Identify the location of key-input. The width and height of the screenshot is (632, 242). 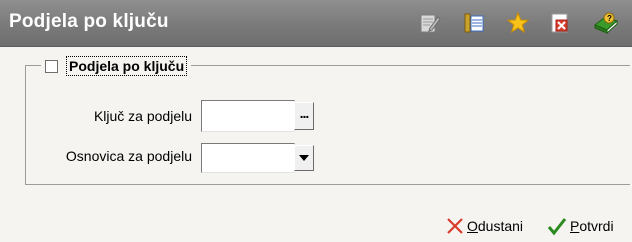
(248, 116).